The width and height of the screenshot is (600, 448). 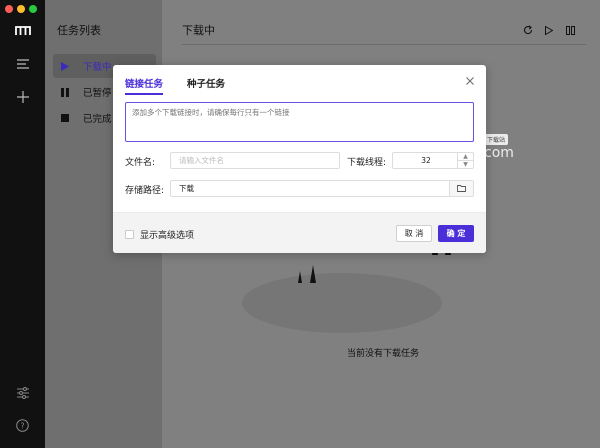 I want to click on empty-state-text: 当前没有下载任务, so click(x=383, y=354).